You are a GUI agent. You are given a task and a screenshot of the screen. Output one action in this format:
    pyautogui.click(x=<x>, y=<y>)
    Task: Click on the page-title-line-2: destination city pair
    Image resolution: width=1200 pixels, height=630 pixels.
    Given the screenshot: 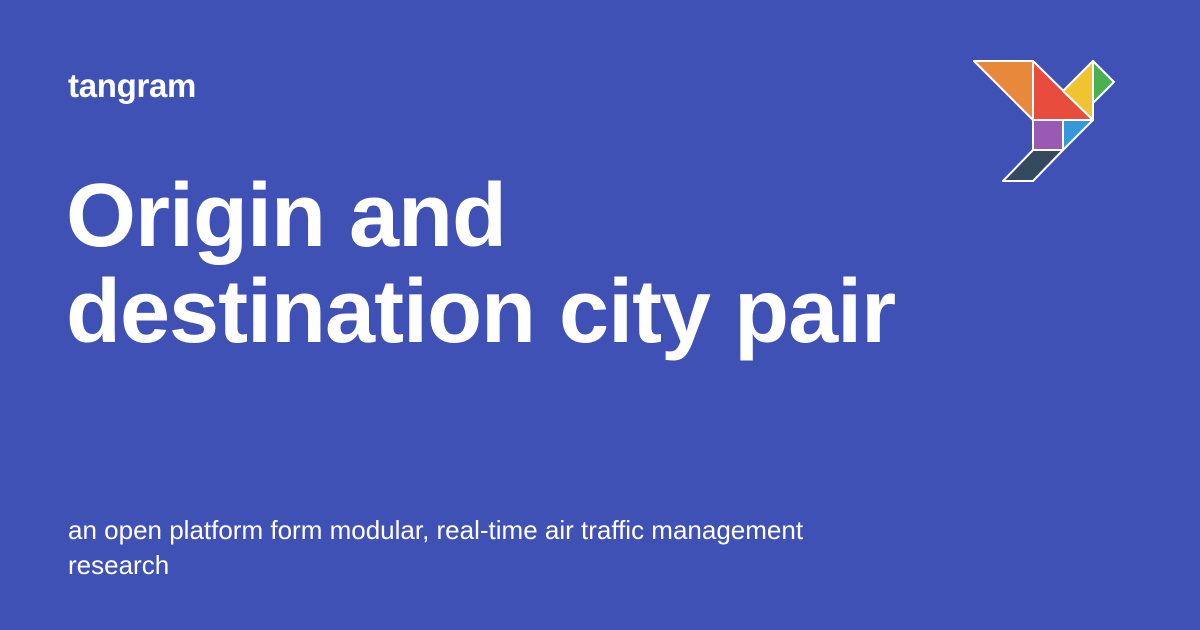 What is the action you would take?
    pyautogui.click(x=481, y=312)
    